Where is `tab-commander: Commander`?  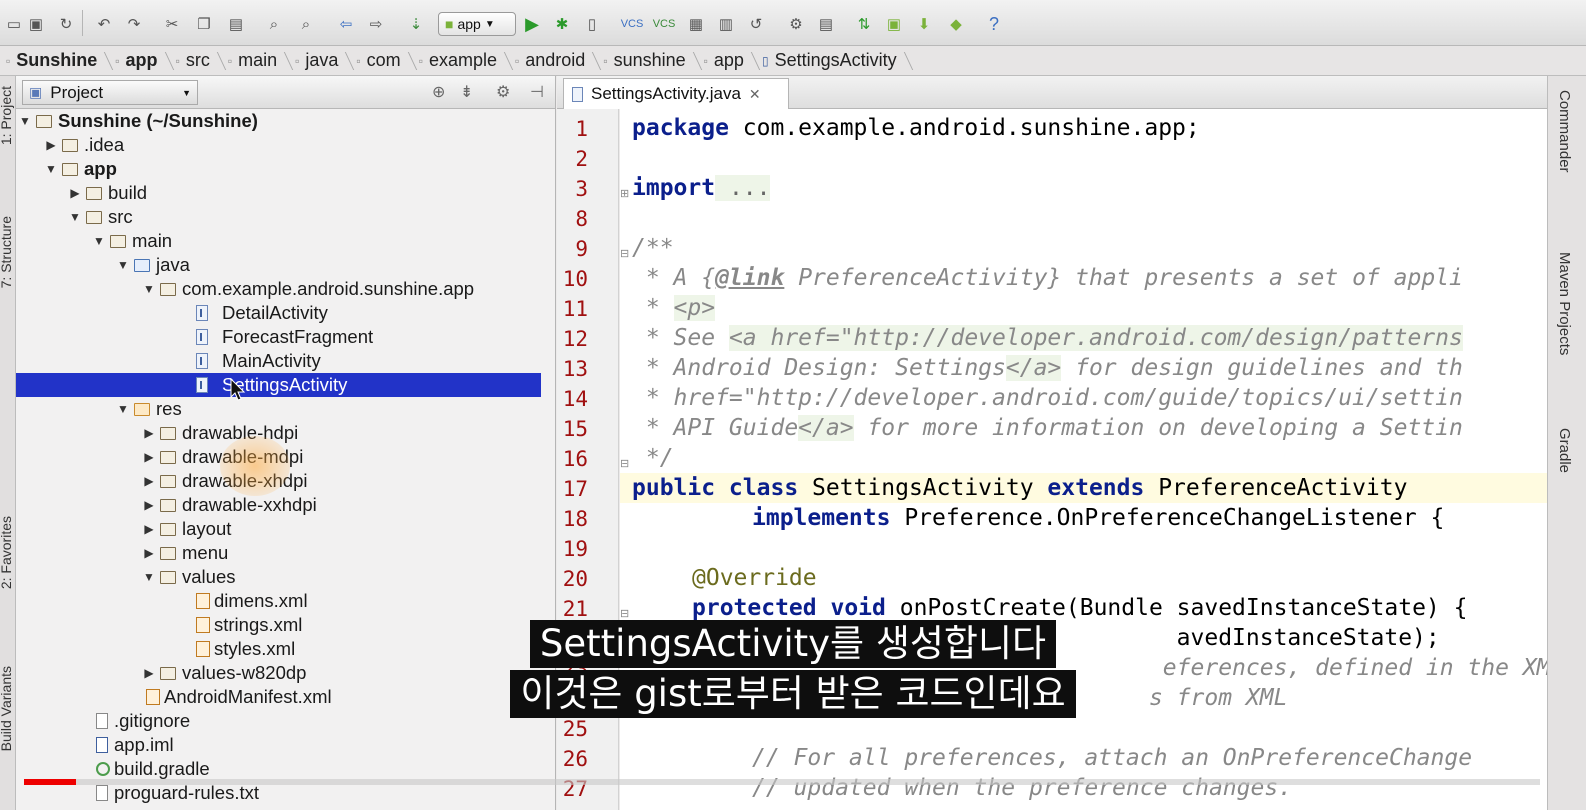 tab-commander: Commander is located at coordinates (1564, 131).